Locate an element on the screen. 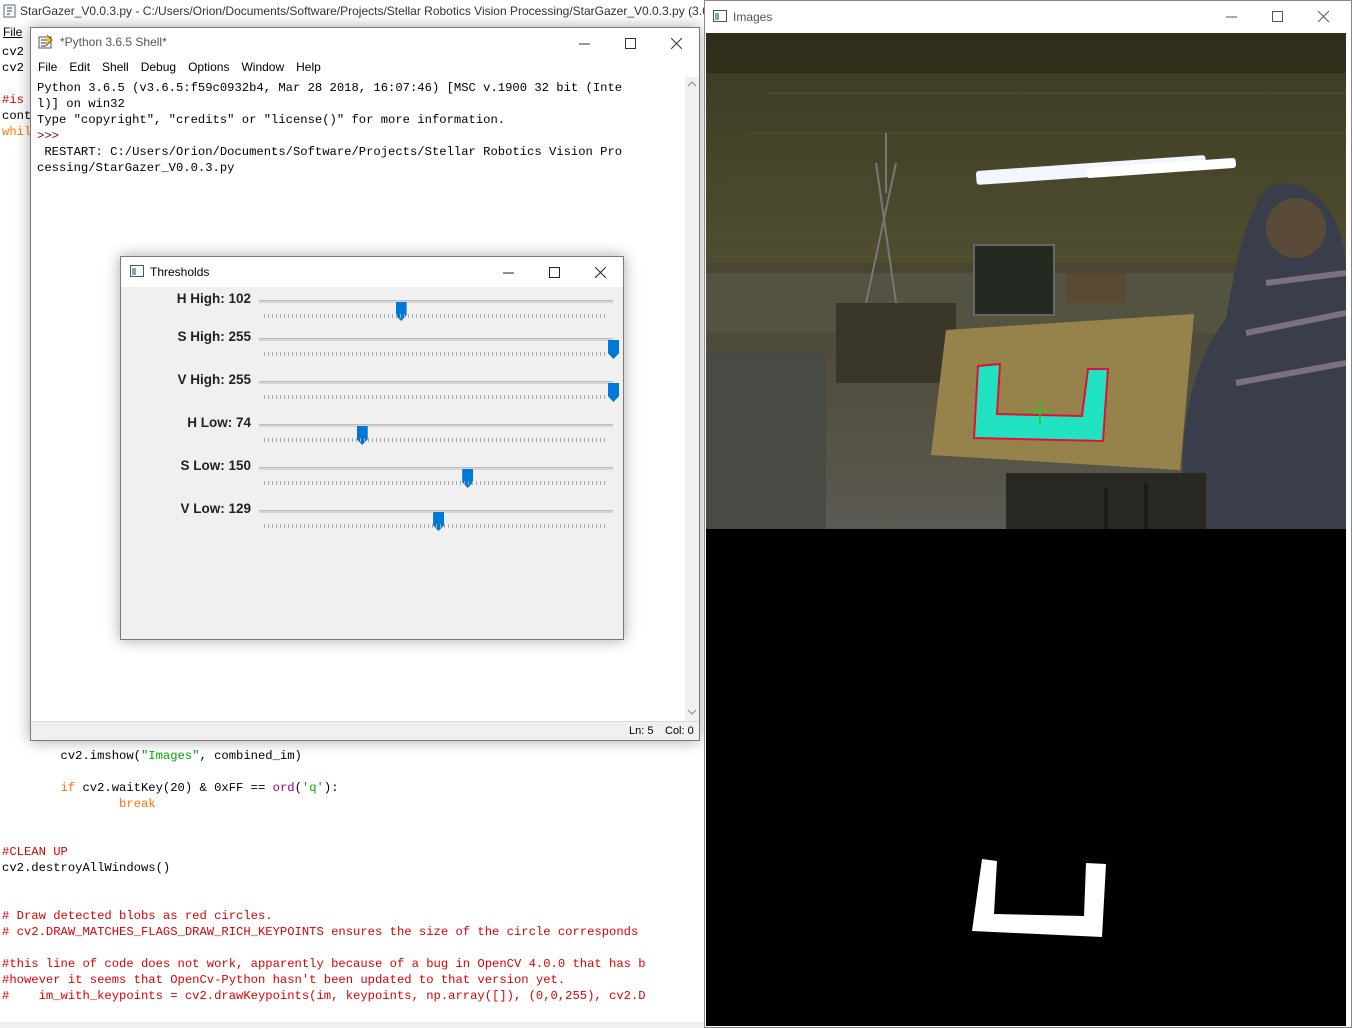  trackbar-v-low: V Low: 129 is located at coordinates (372, 516).